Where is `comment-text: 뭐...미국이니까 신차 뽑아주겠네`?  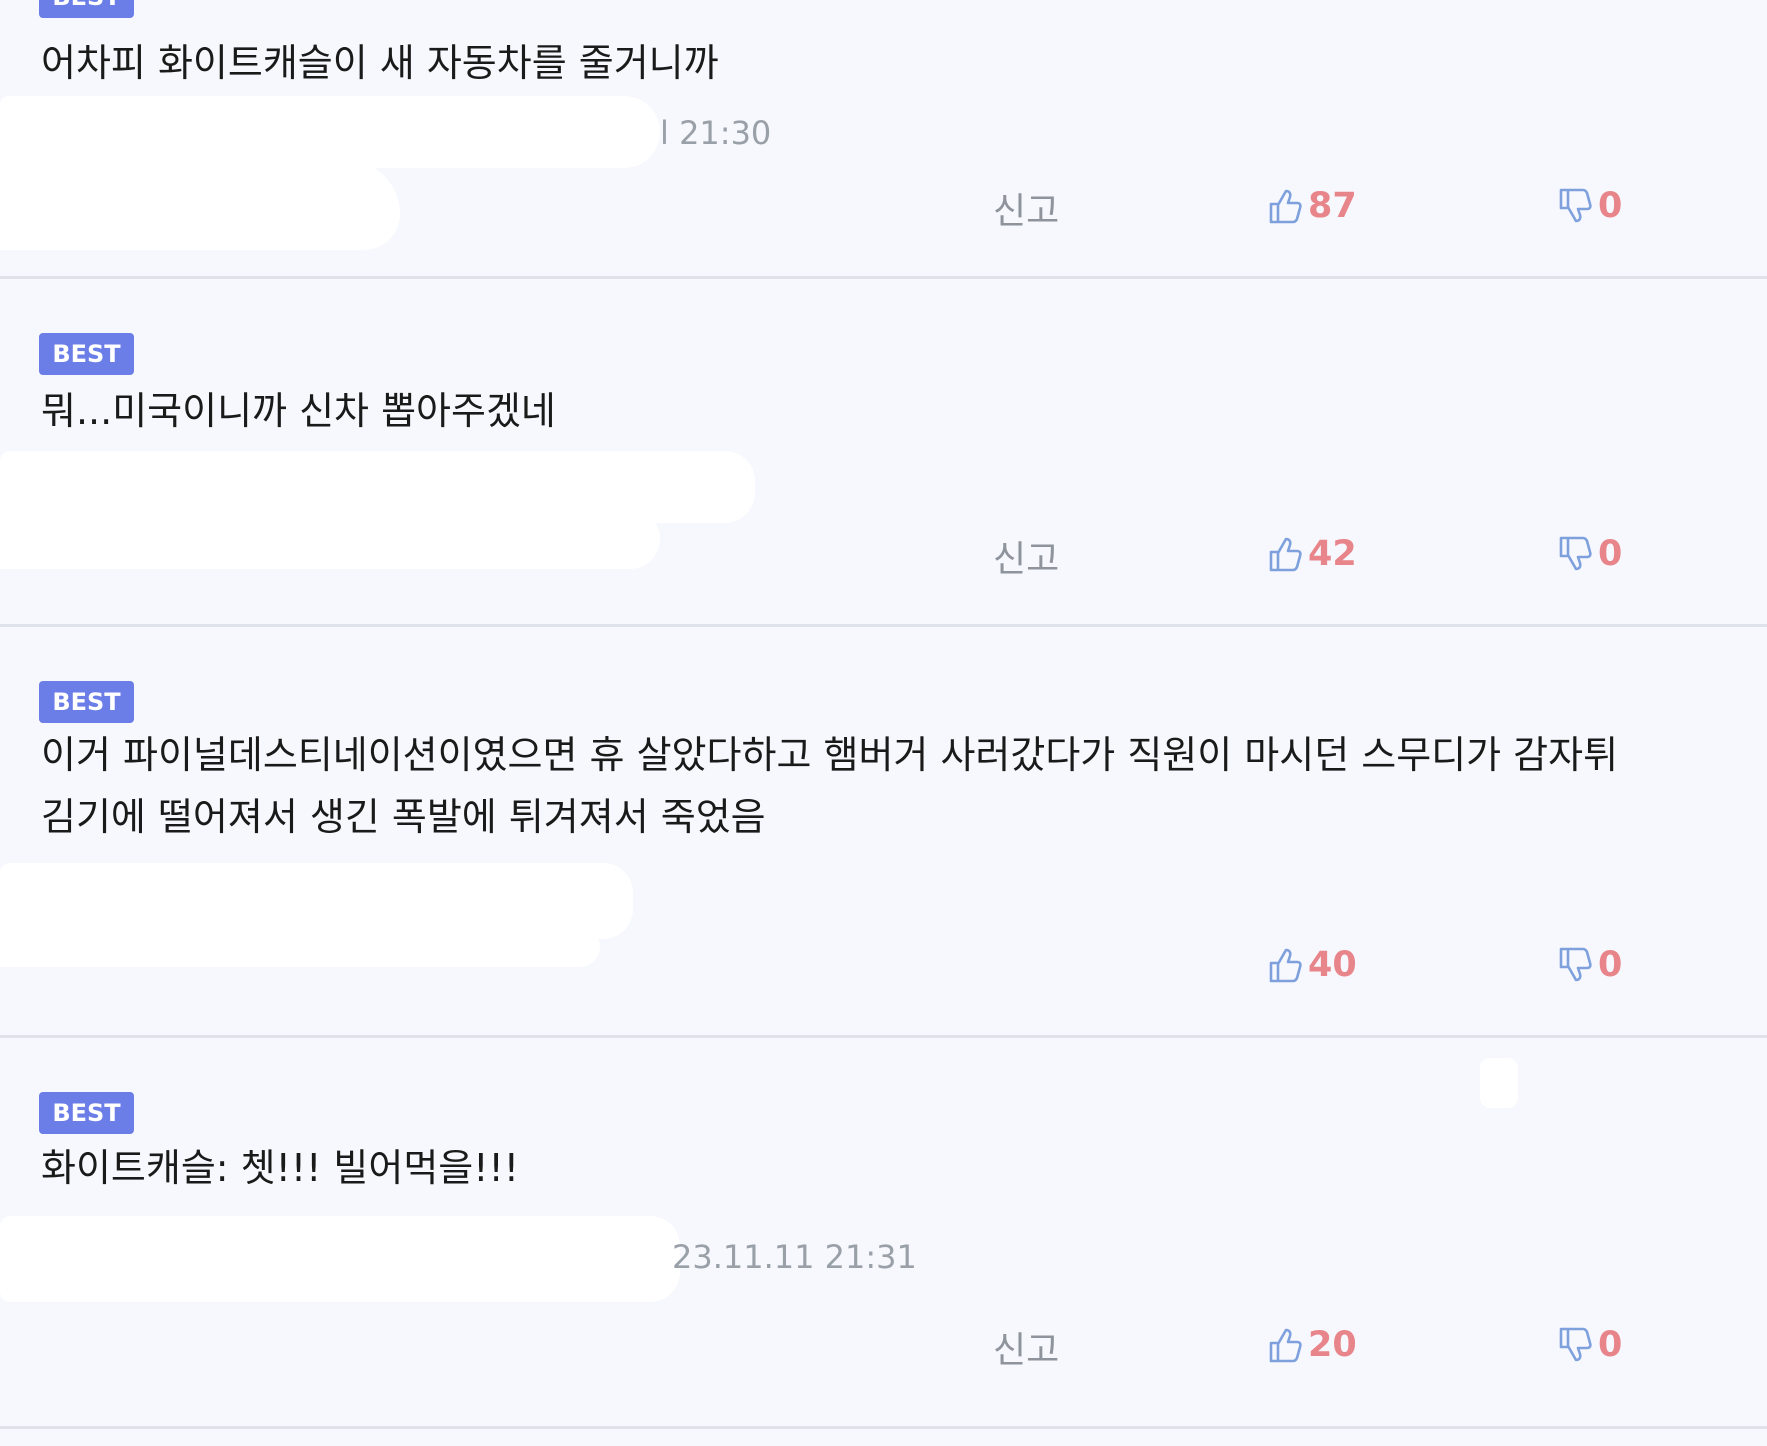
comment-text: 뭐...미국이니까 신차 뽑아주겠네 is located at coordinates (298, 411).